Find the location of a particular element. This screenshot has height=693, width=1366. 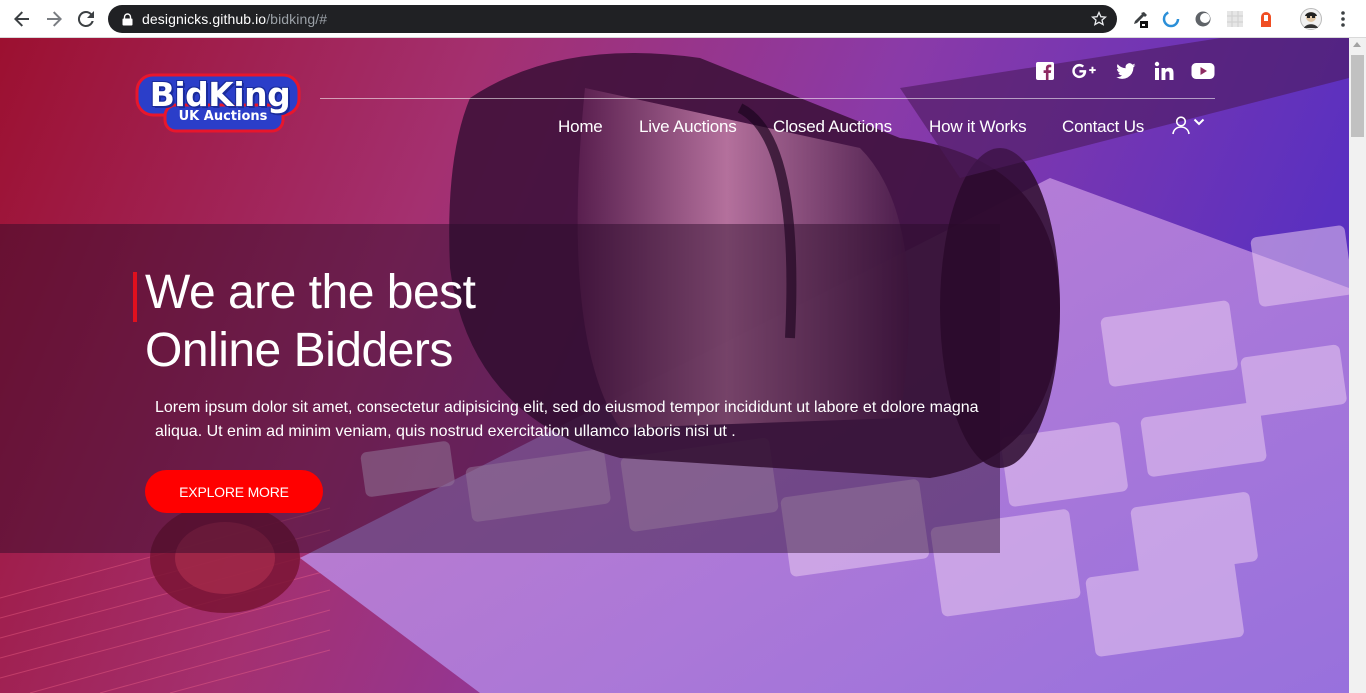

reload-button is located at coordinates (86, 19).